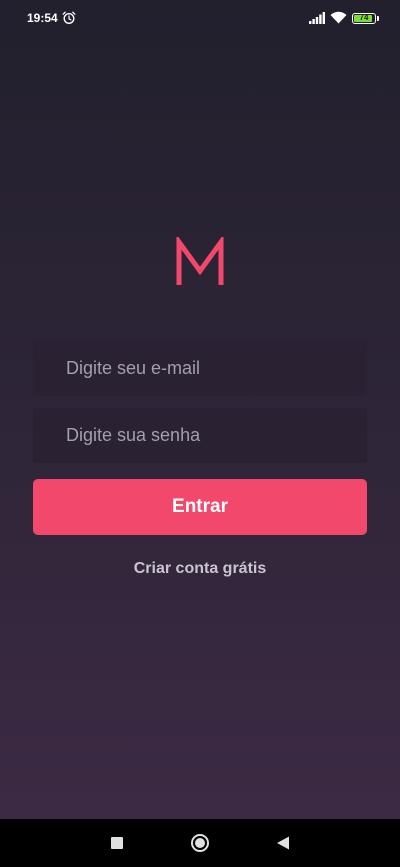 Image resolution: width=400 pixels, height=867 pixels. Describe the element at coordinates (200, 368) in the screenshot. I see `email-field` at that location.